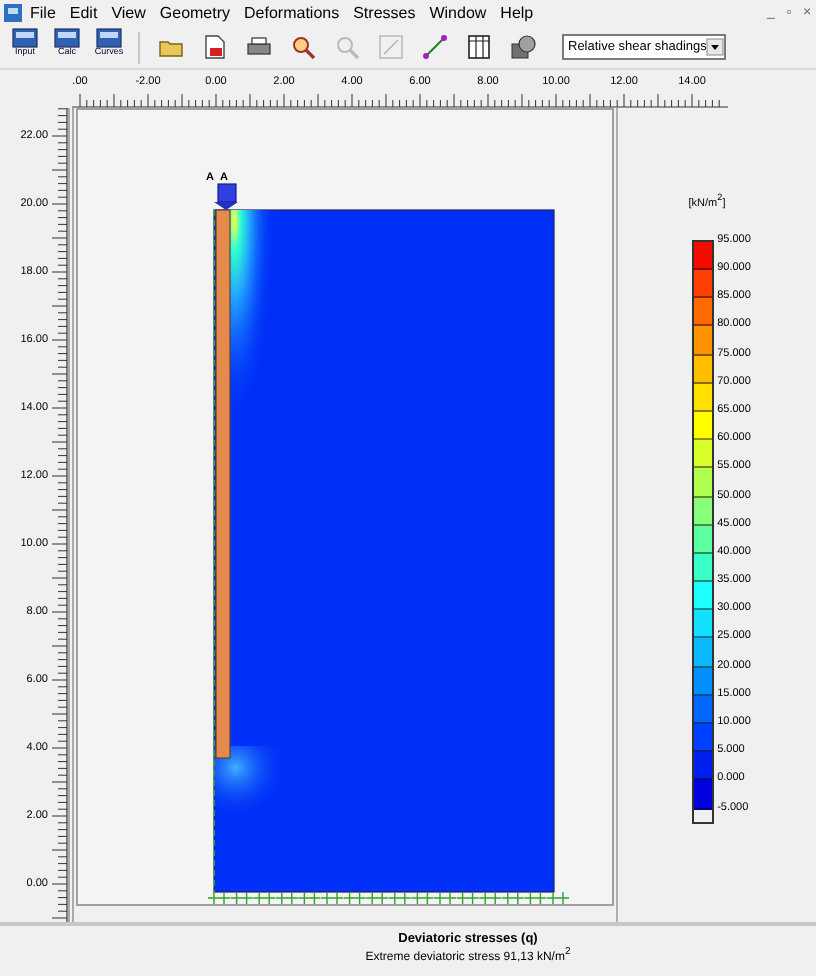 Image resolution: width=816 pixels, height=976 pixels. I want to click on camera-icon, so click(522, 47).